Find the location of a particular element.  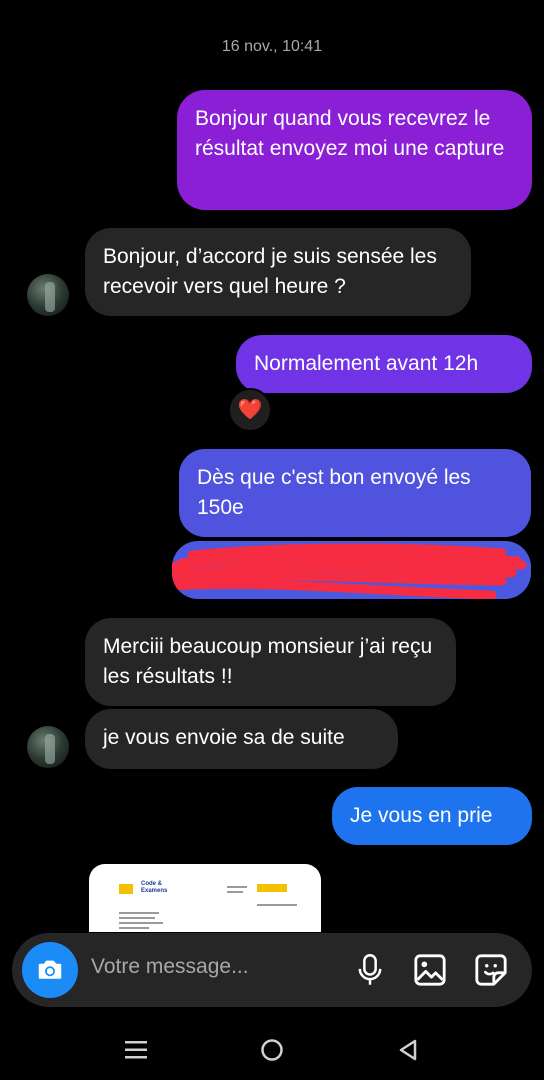

document-brand: Code & Examens is located at coordinates (154, 887).